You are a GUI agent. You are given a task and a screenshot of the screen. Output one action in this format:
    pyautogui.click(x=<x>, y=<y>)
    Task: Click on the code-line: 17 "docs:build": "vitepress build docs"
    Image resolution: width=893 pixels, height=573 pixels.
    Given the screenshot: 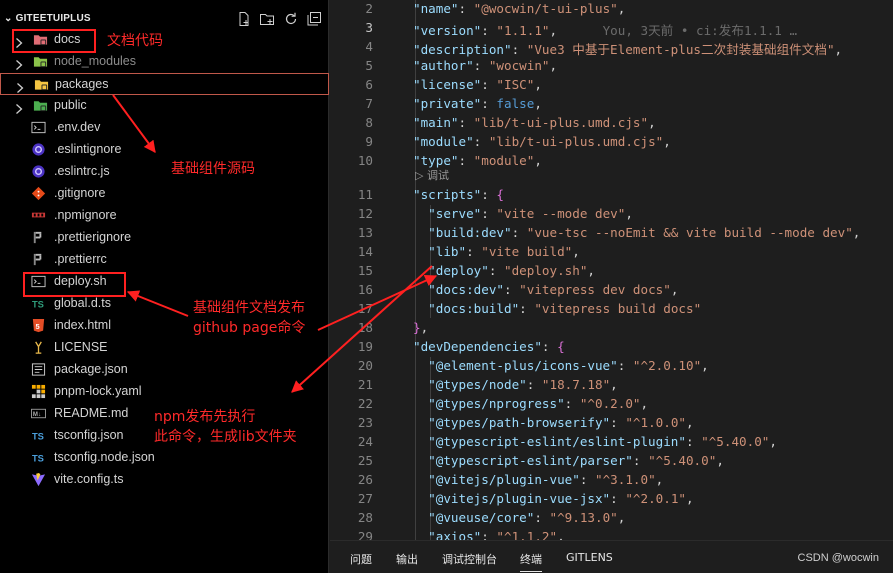 What is the action you would take?
    pyautogui.click(x=611, y=309)
    